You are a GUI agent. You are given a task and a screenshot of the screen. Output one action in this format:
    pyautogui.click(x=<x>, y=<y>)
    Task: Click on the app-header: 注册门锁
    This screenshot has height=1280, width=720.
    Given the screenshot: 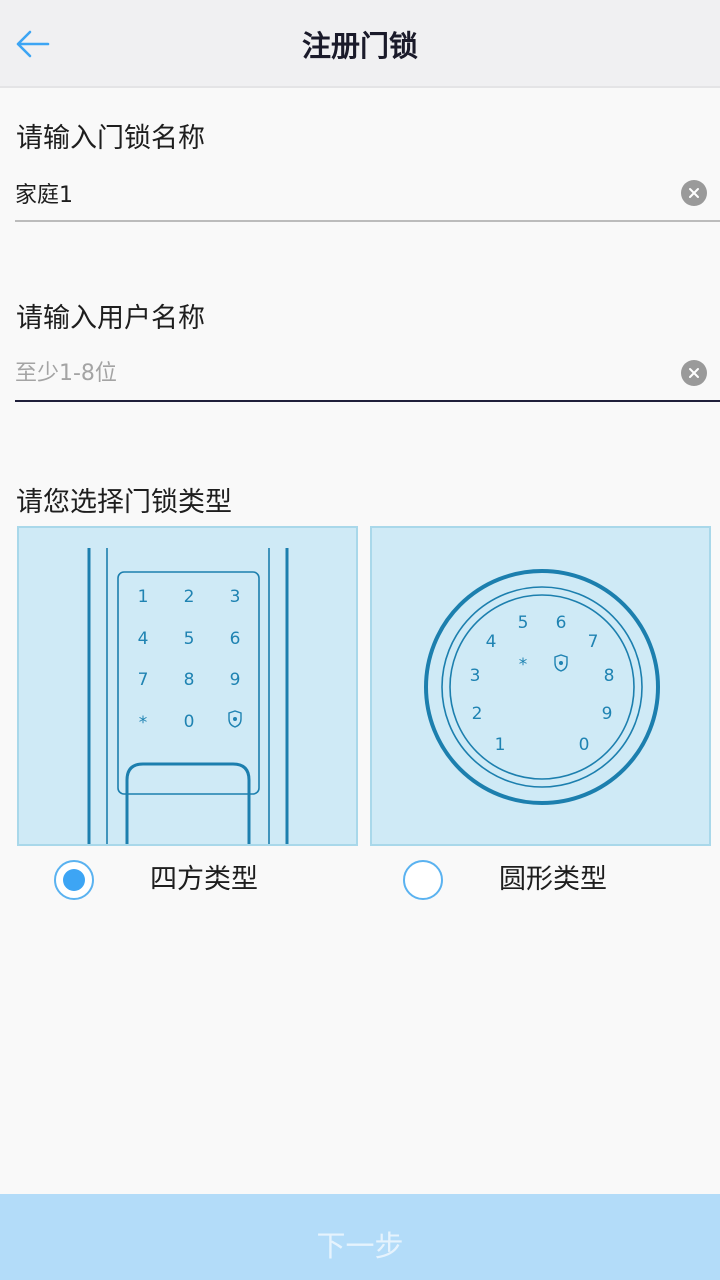 What is the action you would take?
    pyautogui.click(x=360, y=44)
    